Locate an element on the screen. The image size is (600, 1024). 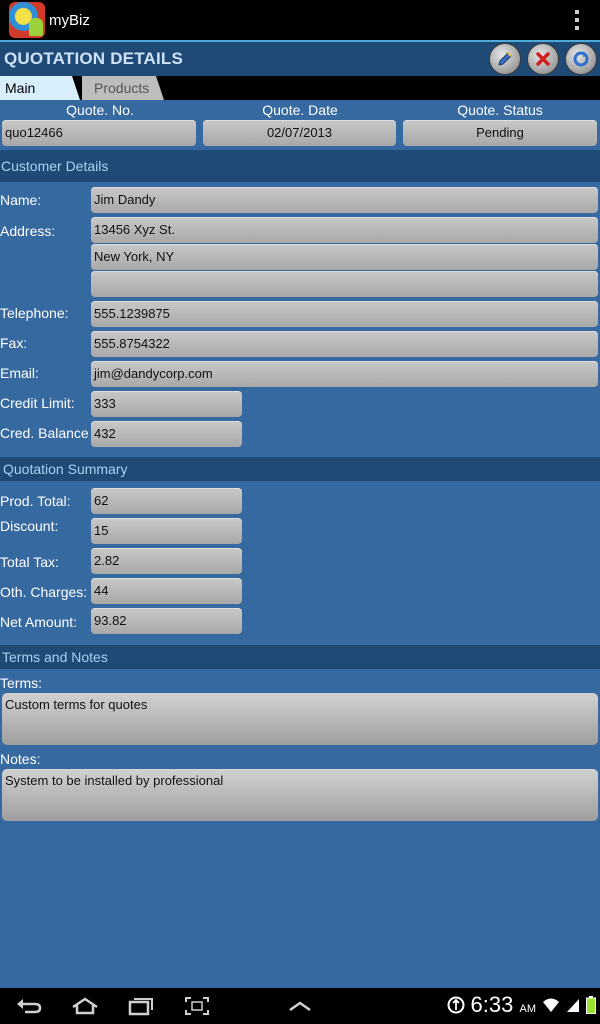
clock-time: 6:33 is located at coordinates (492, 1004).